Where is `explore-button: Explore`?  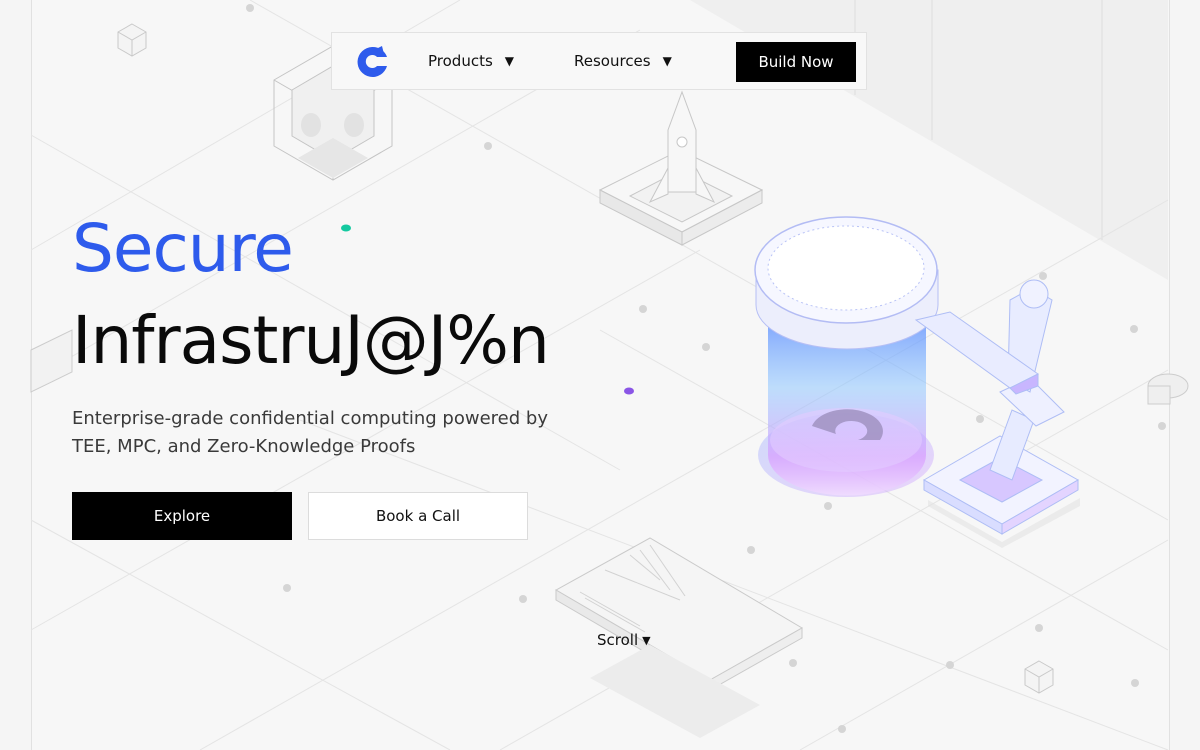
explore-button: Explore is located at coordinates (182, 516).